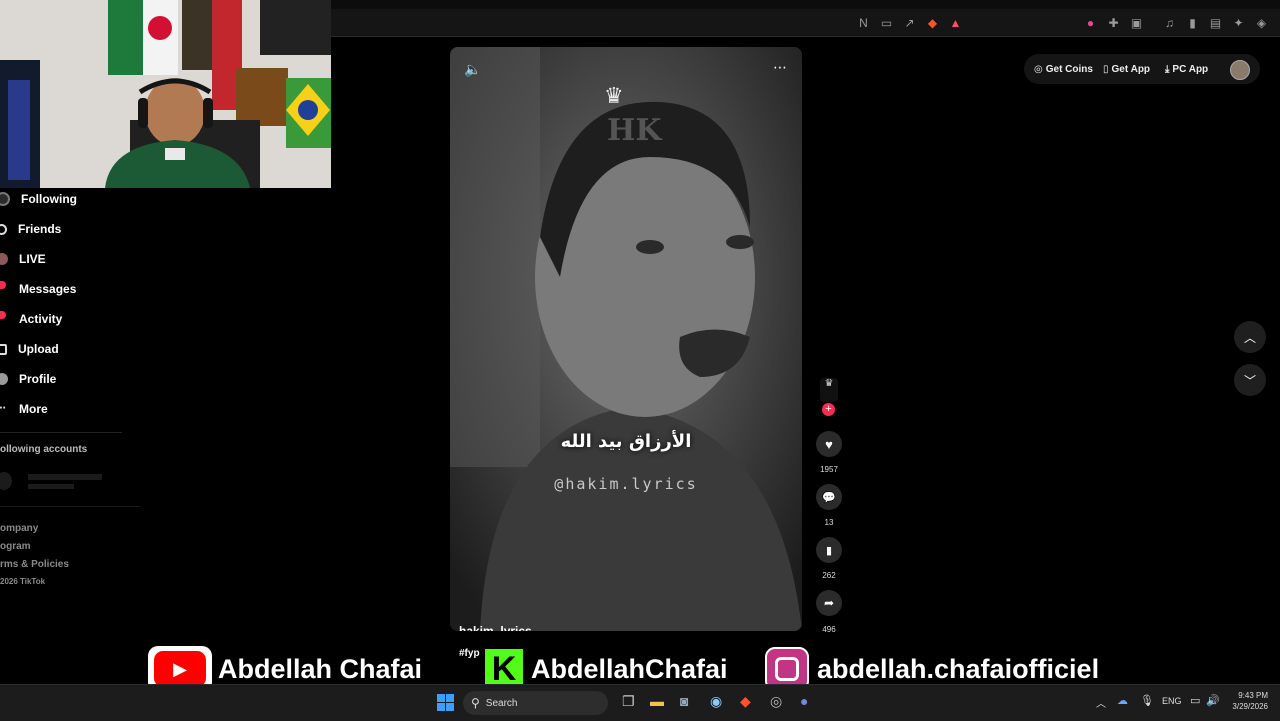 This screenshot has height=721, width=1280. I want to click on sidebar-item-label: Friends, so click(40, 229).